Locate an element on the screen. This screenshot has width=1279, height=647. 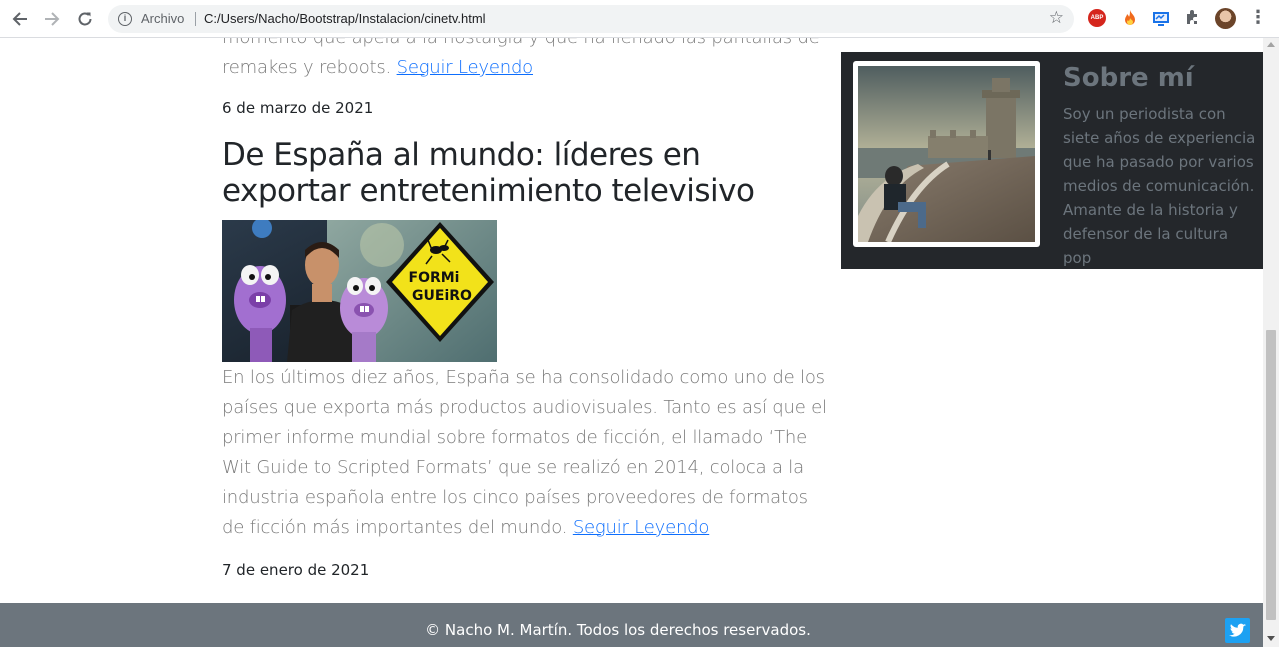
info-icon: i is located at coordinates (125, 19).